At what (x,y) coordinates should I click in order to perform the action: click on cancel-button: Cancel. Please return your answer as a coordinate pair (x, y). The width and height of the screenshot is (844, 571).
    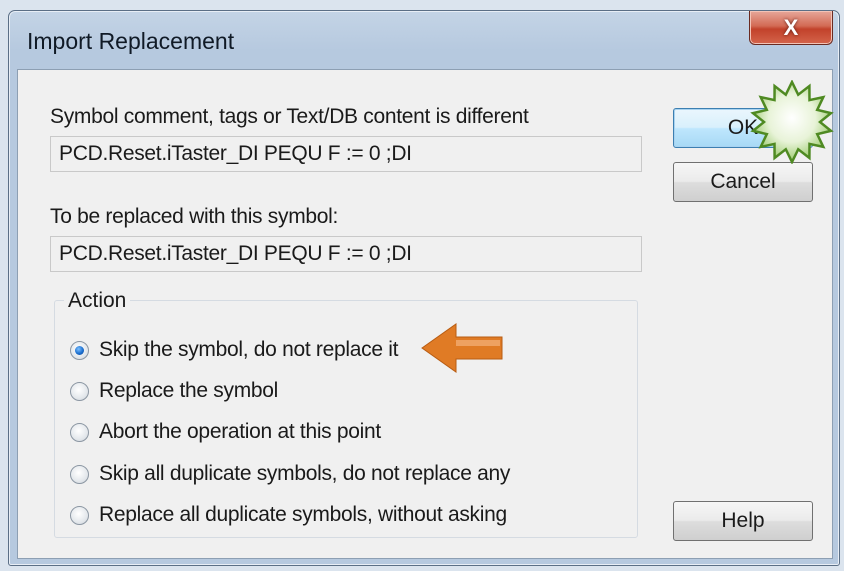
    Looking at the image, I should click on (743, 182).